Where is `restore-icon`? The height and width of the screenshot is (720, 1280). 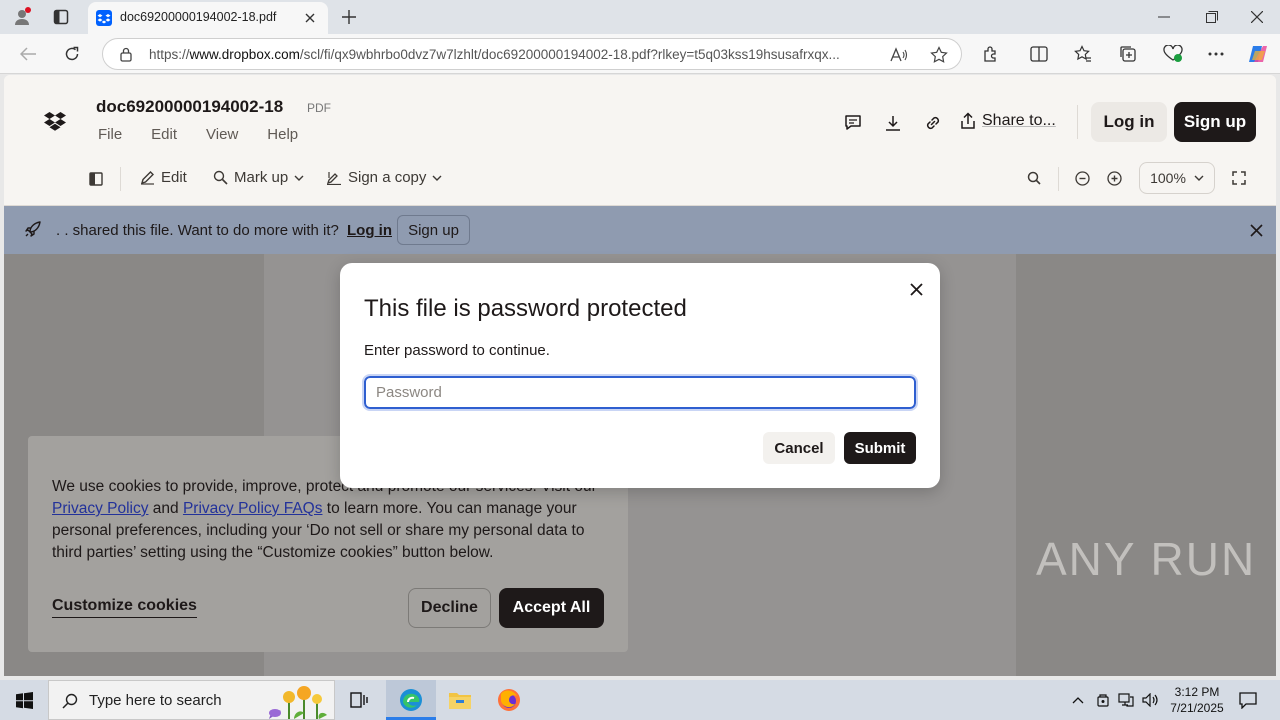
restore-icon is located at coordinates (1212, 17).